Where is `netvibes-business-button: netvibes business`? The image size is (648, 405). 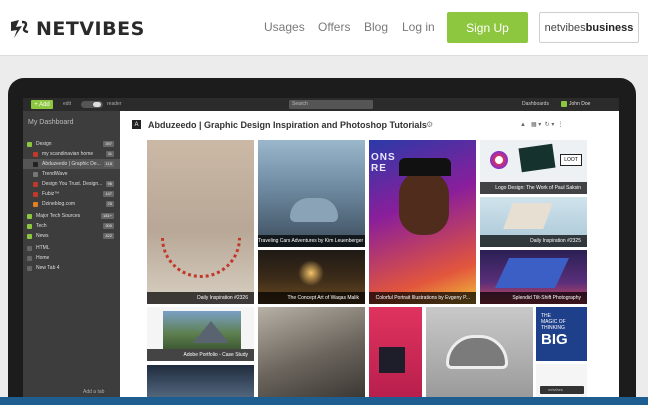 netvibes-business-button: netvibes business is located at coordinates (589, 27).